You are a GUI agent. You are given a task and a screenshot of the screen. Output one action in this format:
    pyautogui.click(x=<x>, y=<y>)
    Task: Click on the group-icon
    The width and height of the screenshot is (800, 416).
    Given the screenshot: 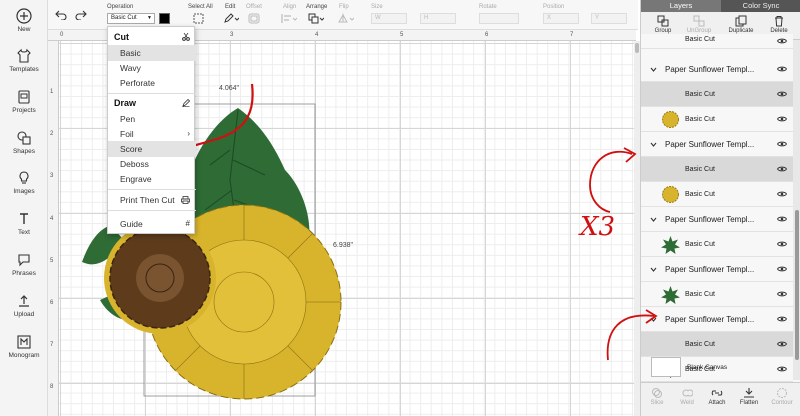 What is the action you would take?
    pyautogui.click(x=663, y=21)
    